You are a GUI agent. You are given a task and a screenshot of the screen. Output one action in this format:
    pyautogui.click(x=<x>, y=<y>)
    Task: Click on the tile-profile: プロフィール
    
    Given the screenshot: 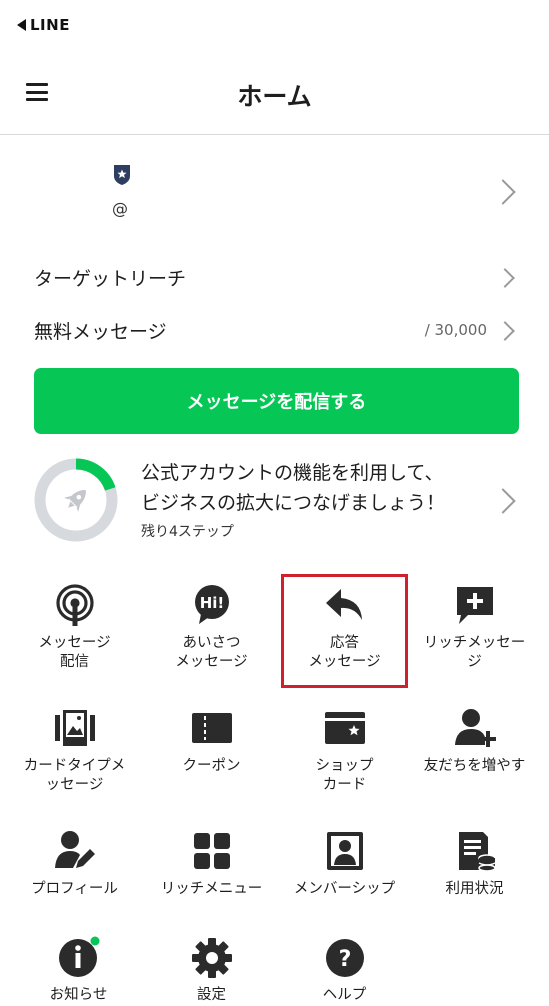 What is the action you would take?
    pyautogui.click(x=74, y=876)
    